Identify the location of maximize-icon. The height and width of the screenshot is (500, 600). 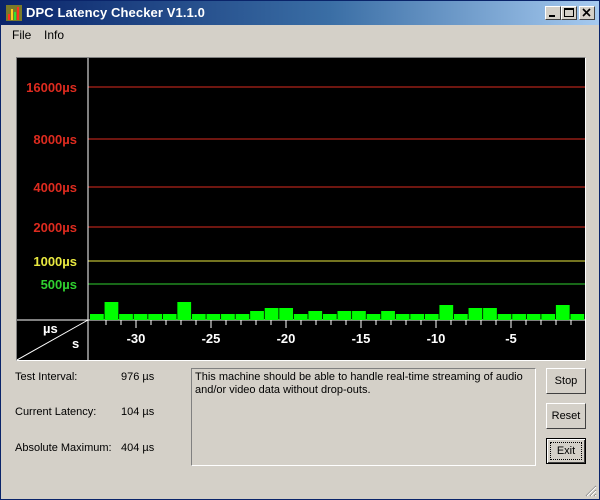
(569, 12).